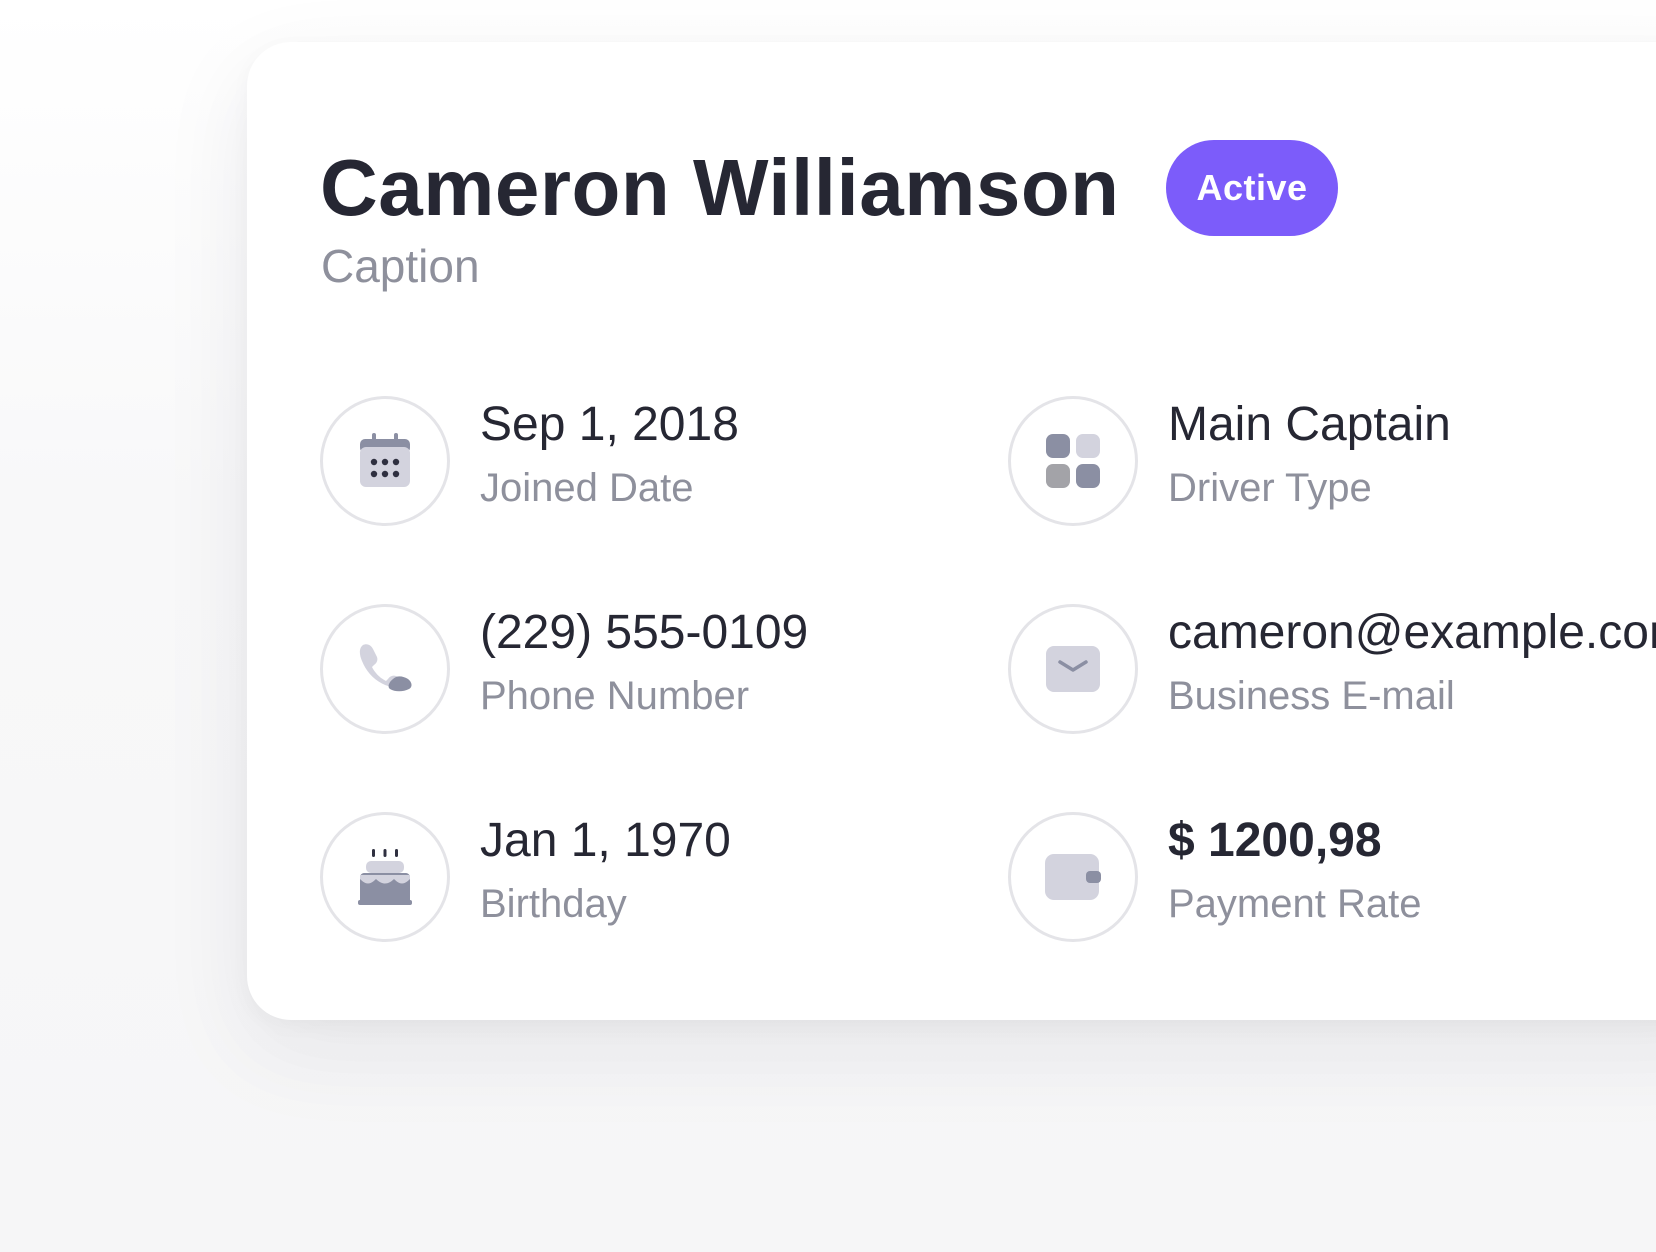 This screenshot has width=1656, height=1252. Describe the element at coordinates (1311, 696) in the screenshot. I see `business-email-label: Business E-mail` at that location.